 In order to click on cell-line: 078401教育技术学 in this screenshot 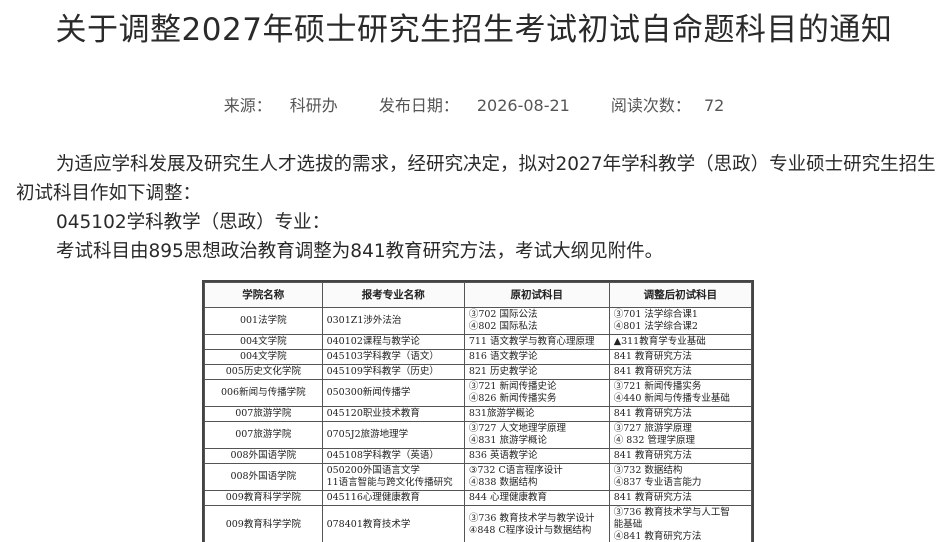, I will do `click(368, 524)`.